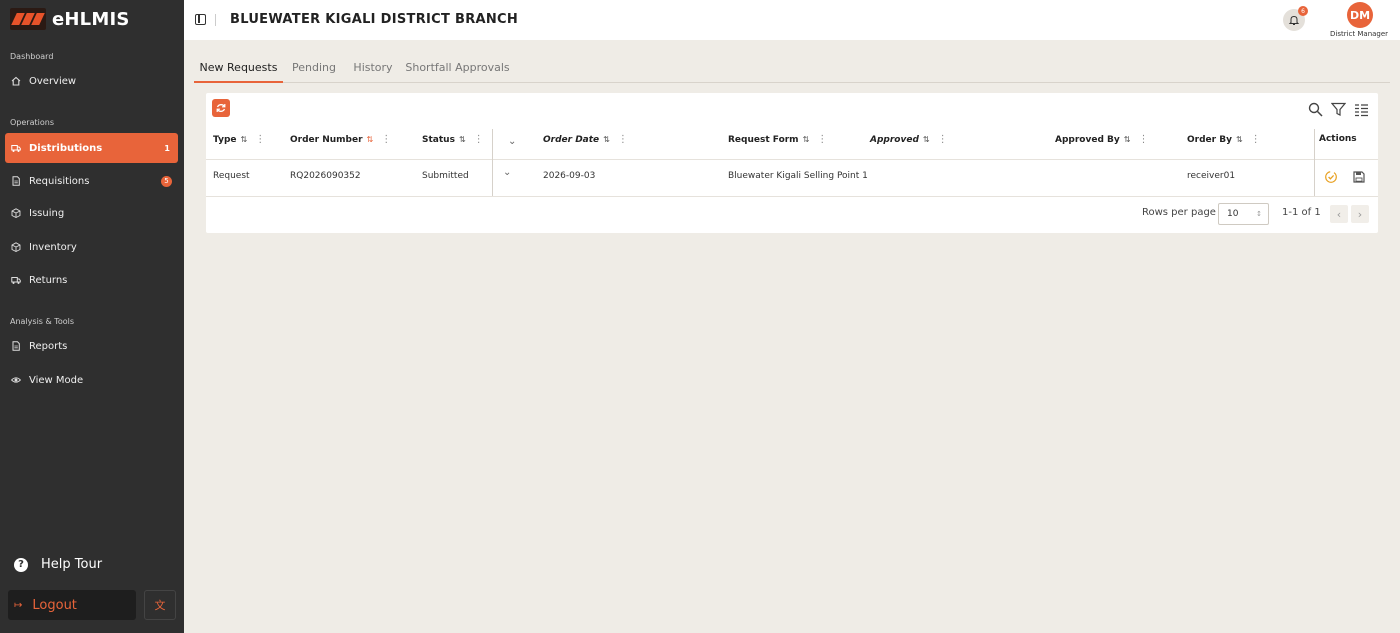  Describe the element at coordinates (1211, 176) in the screenshot. I see `cell-order-by: receiver01` at that location.